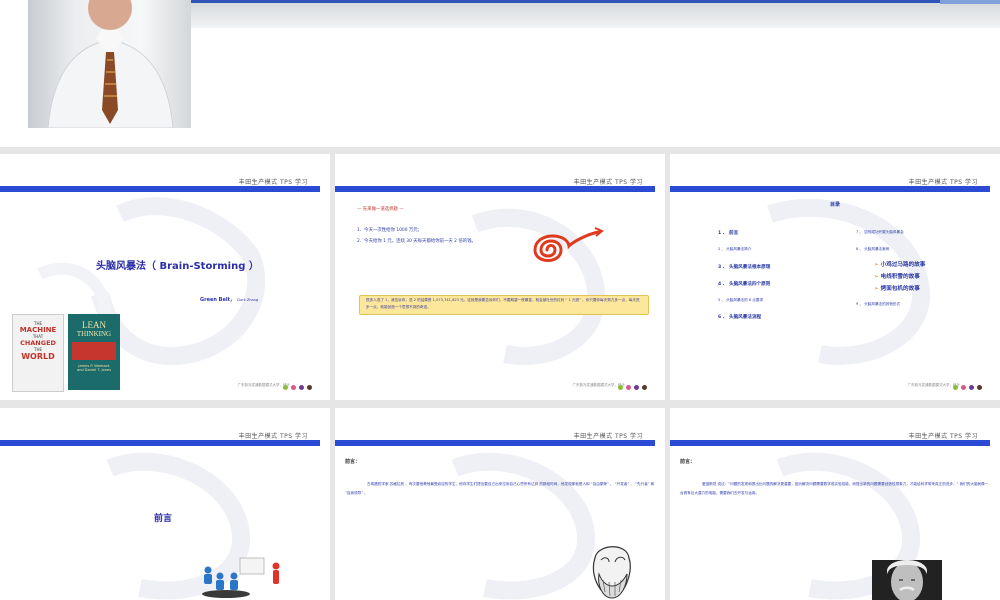 Image resolution: width=1000 pixels, height=600 pixels. I want to click on socrates-portrait, so click(611, 572).